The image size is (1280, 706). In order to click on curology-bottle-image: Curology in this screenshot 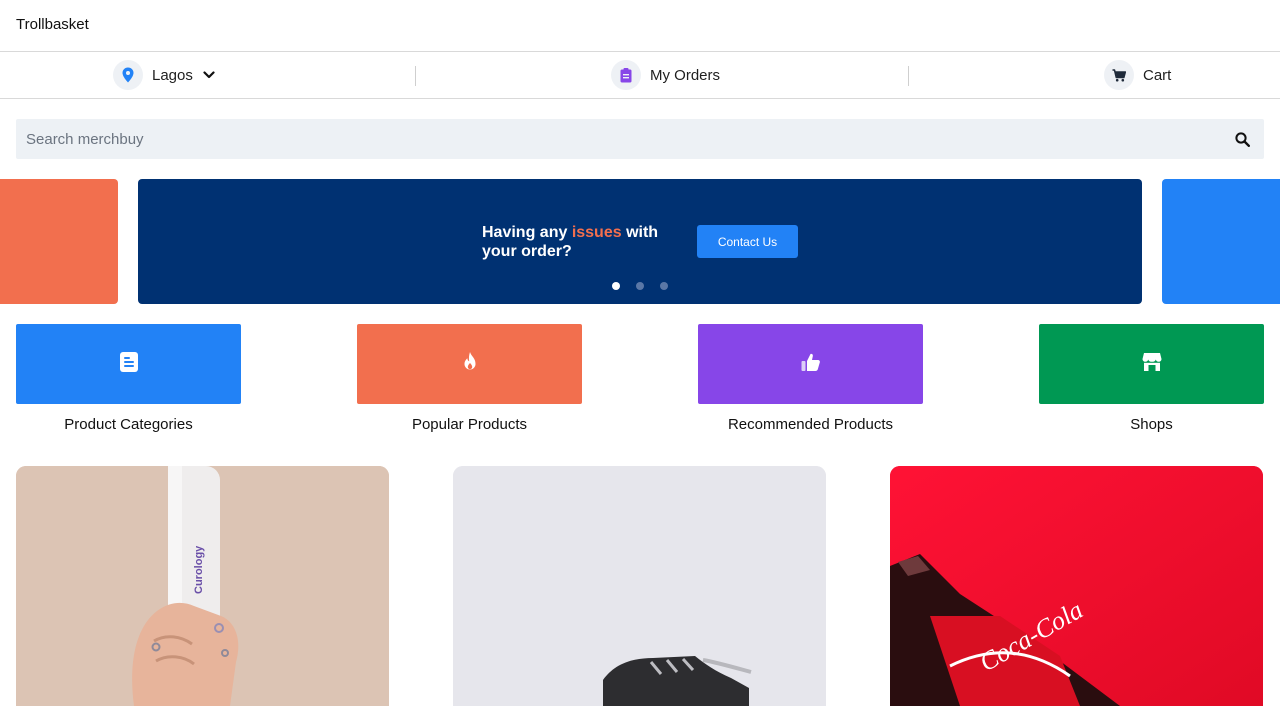, I will do `click(202, 586)`.